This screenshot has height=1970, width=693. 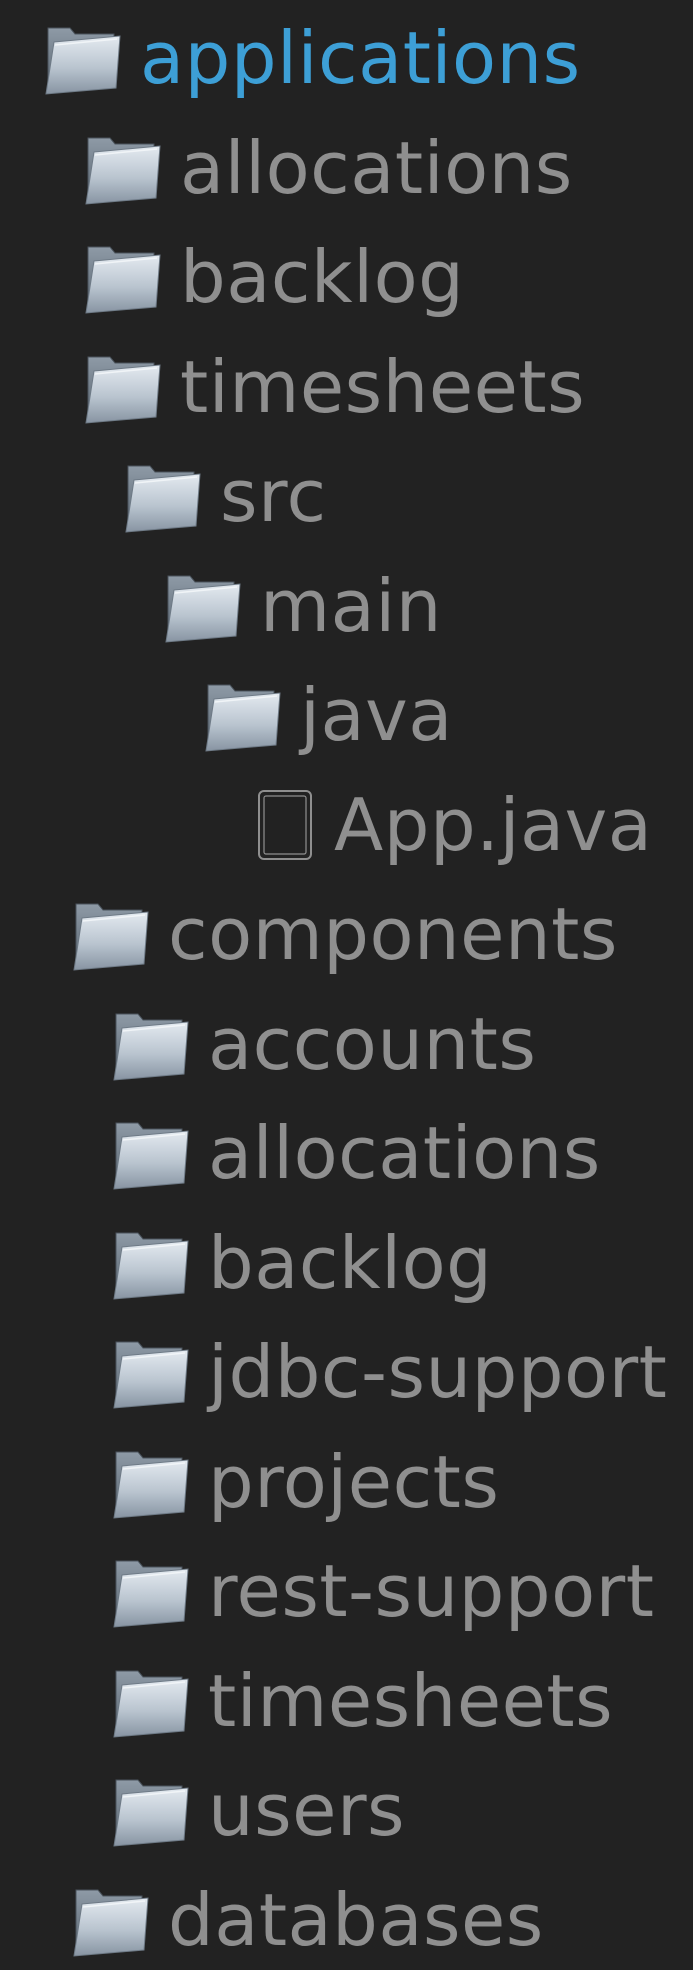 What do you see at coordinates (431, 1591) in the screenshot?
I see `tree-item-label: rest-support` at bounding box center [431, 1591].